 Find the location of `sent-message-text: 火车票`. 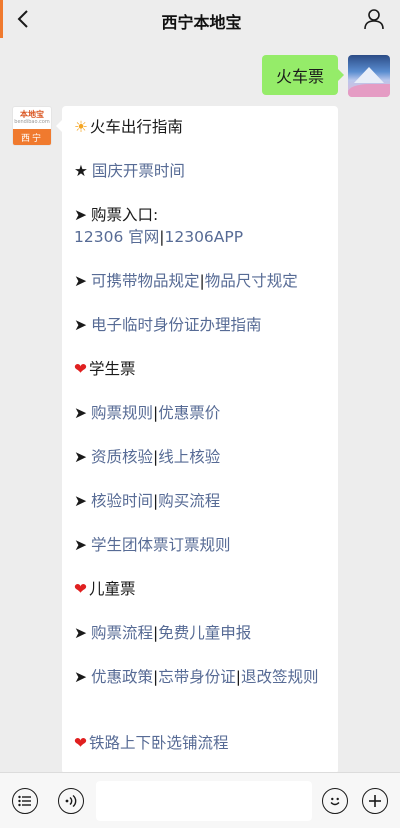

sent-message-text: 火车票 is located at coordinates (299, 76).